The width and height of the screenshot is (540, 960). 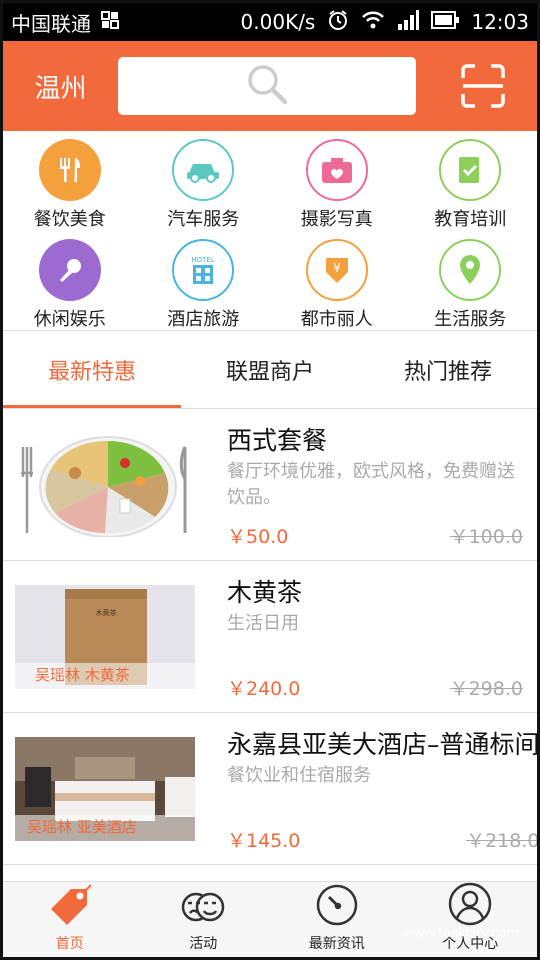 I want to click on deal-description: 生活日用, so click(x=263, y=623).